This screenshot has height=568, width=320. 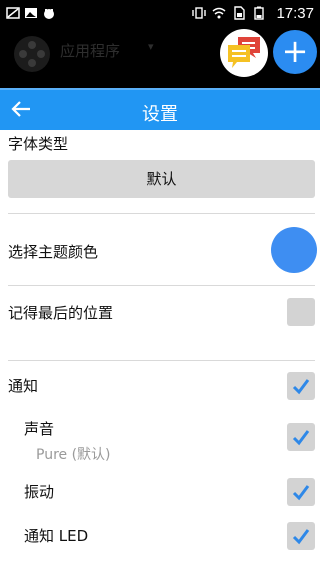 I want to click on app-bar: 应用程序 ▾, so click(x=160, y=57).